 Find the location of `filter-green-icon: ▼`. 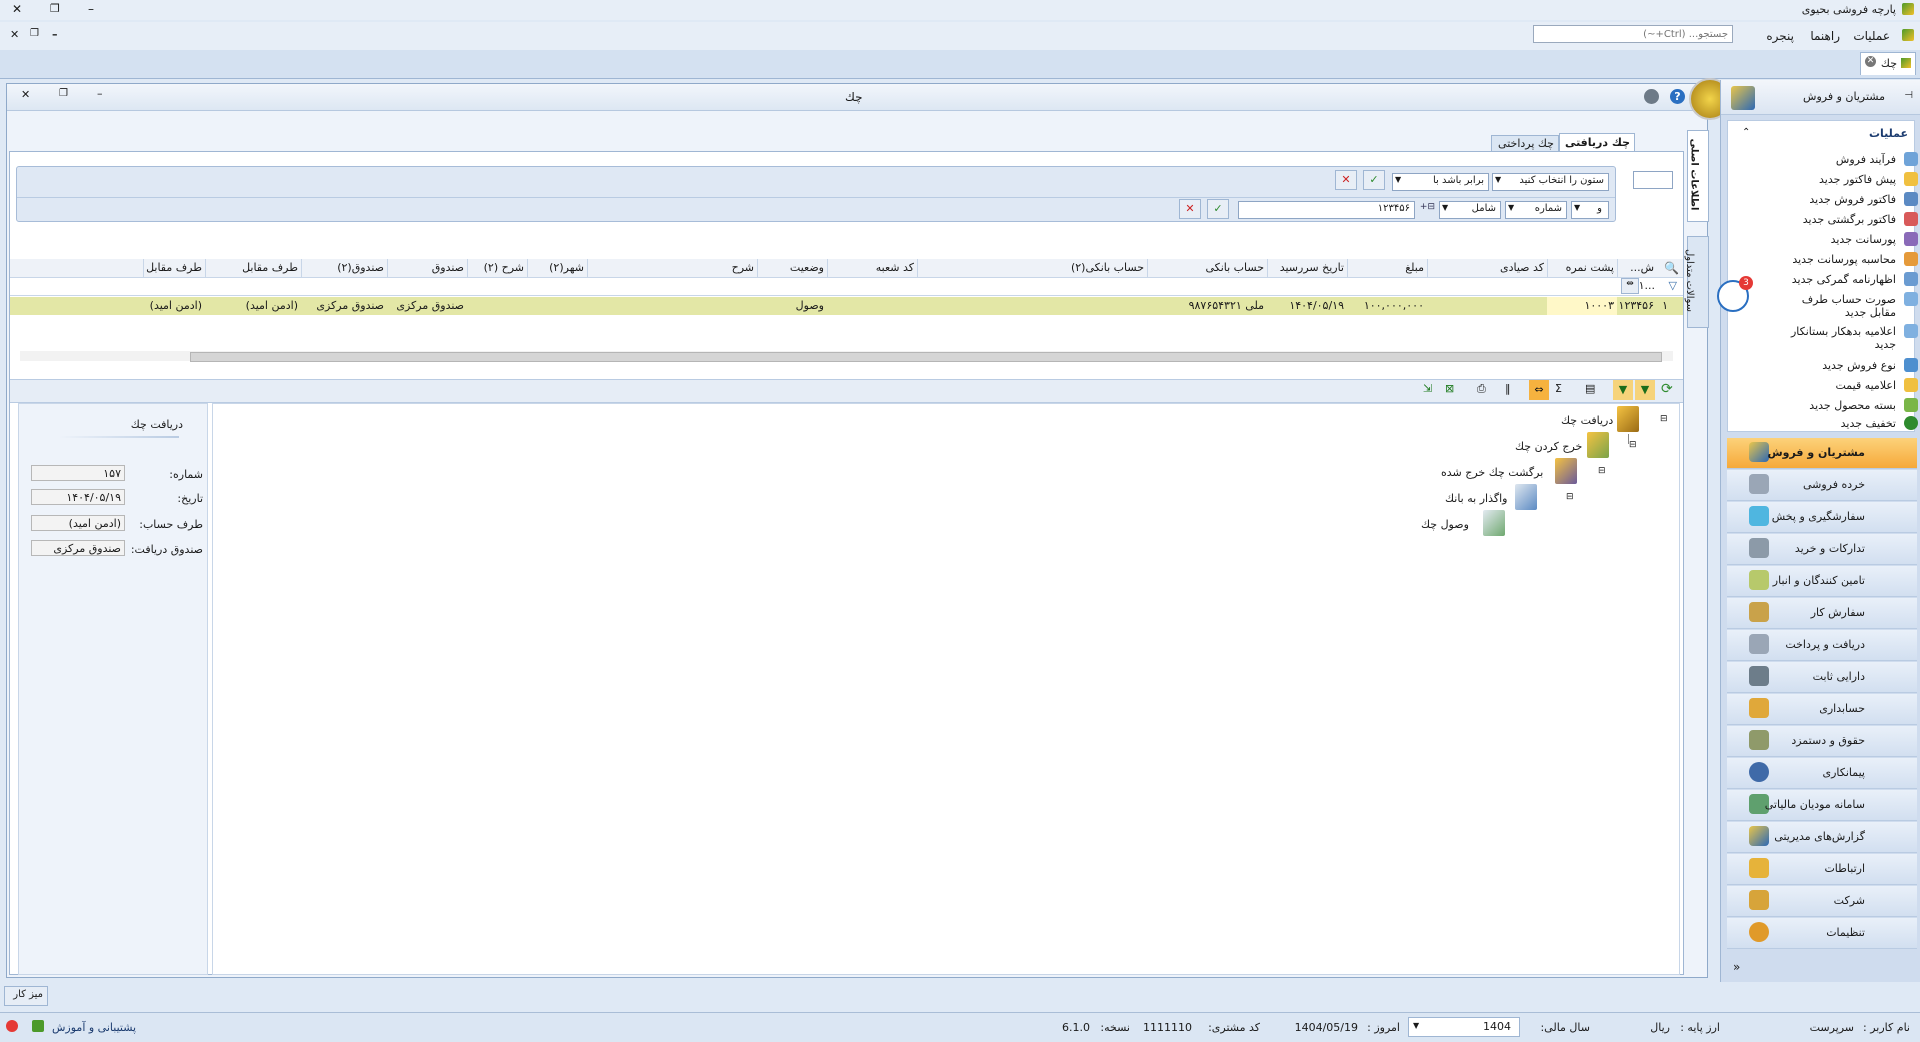

filter-green-icon: ▼ is located at coordinates (1623, 390).